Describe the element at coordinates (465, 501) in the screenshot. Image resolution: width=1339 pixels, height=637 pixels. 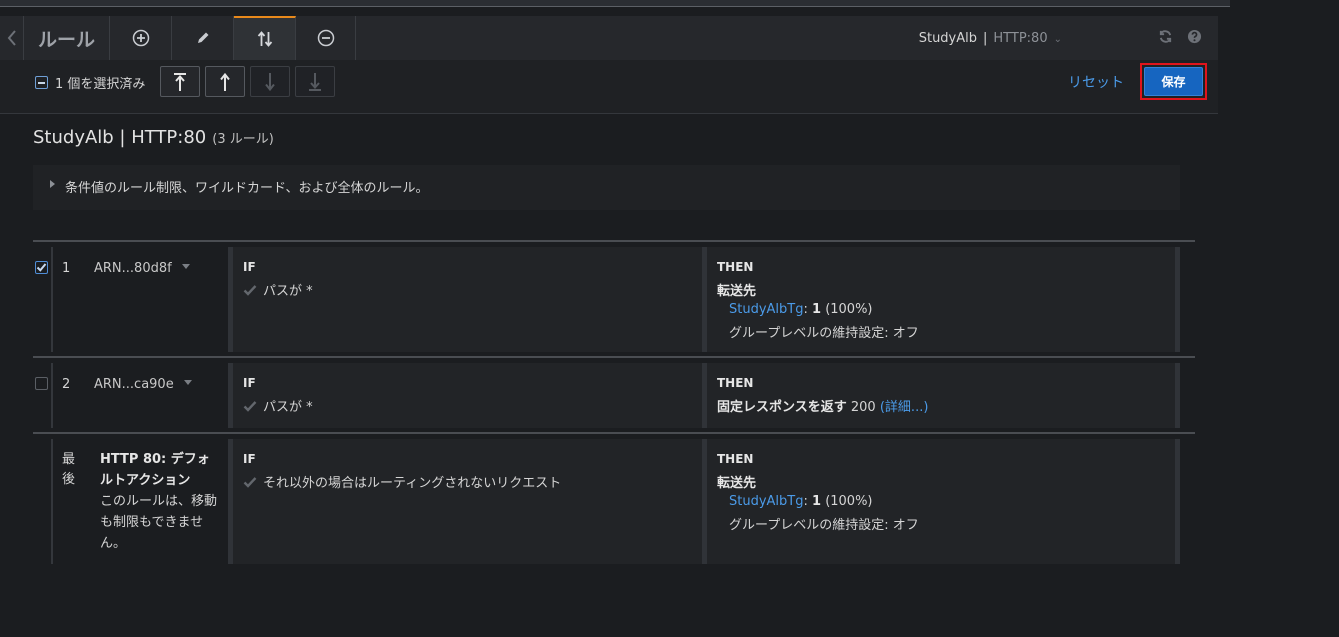
I see `rule-if-cell: IF それ以外の場合はルーティングされないリクエスト` at that location.